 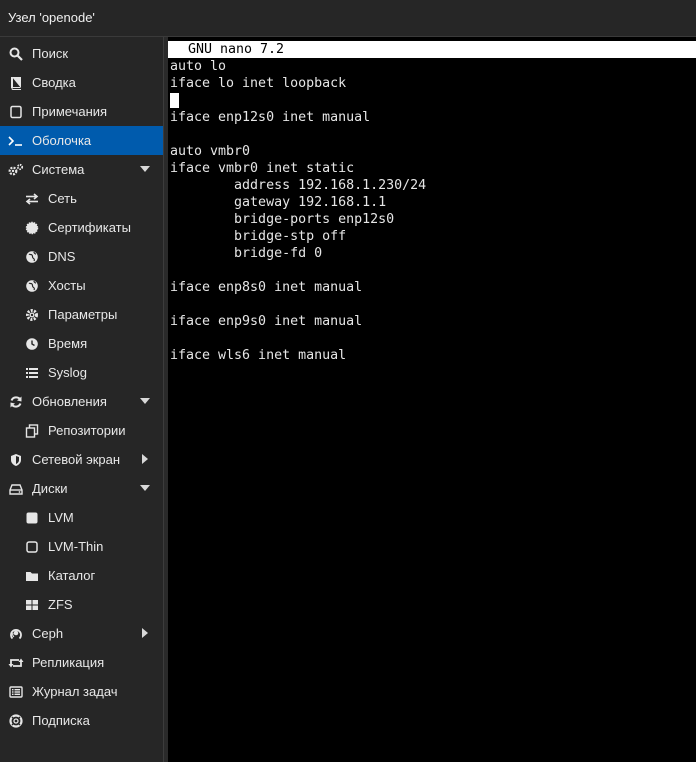 What do you see at coordinates (198, 66) in the screenshot?
I see `editor-line: auto lo` at bounding box center [198, 66].